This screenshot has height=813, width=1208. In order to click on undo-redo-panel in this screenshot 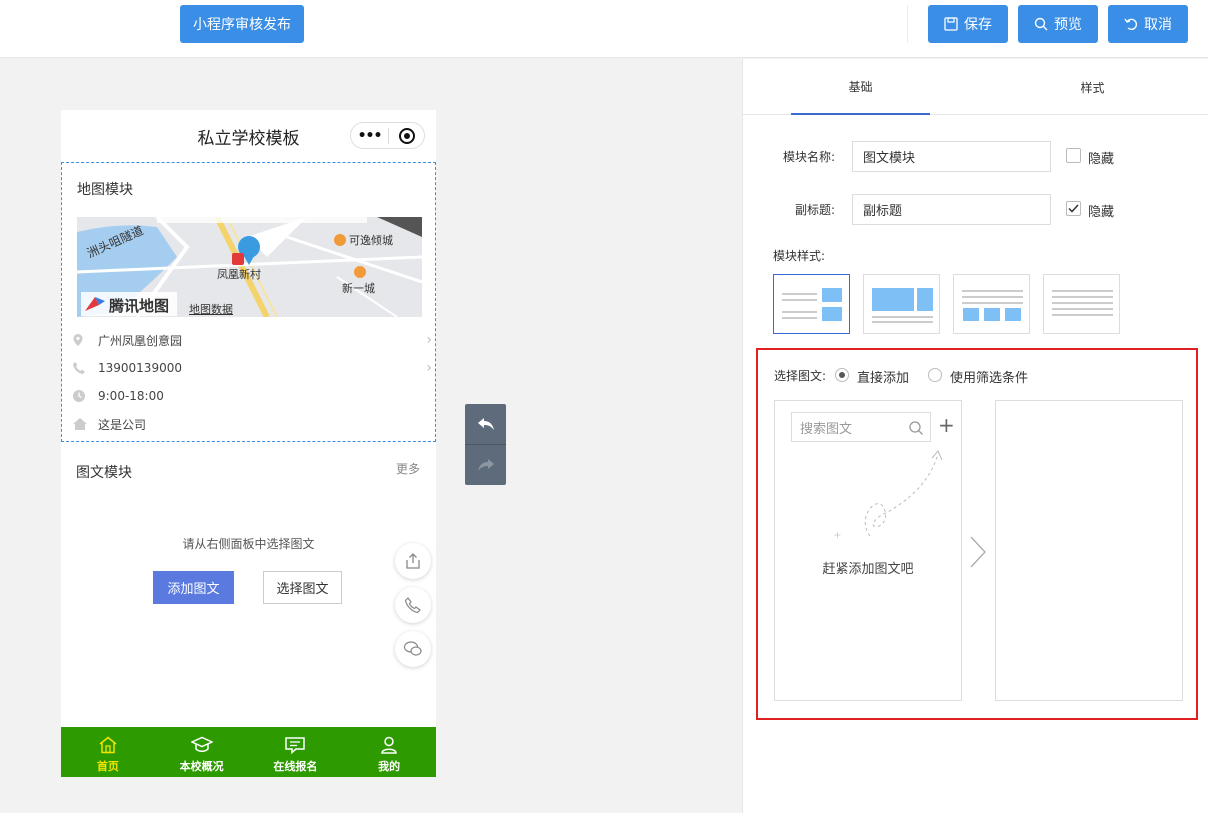, I will do `click(485, 444)`.